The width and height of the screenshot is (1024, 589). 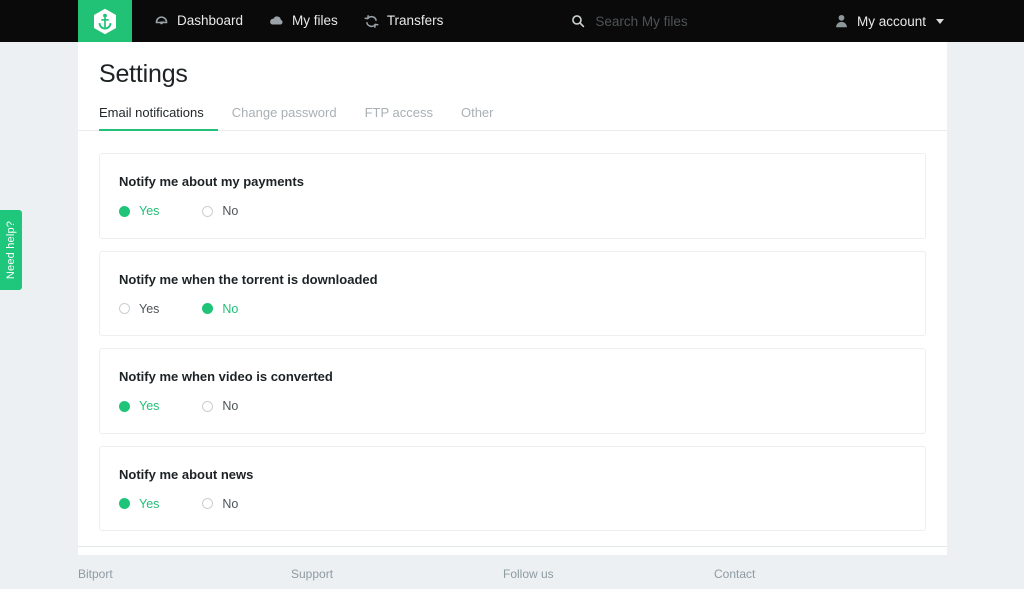 What do you see at coordinates (512, 391) in the screenshot?
I see `setting-card: Notify me when video is converted Yes No` at bounding box center [512, 391].